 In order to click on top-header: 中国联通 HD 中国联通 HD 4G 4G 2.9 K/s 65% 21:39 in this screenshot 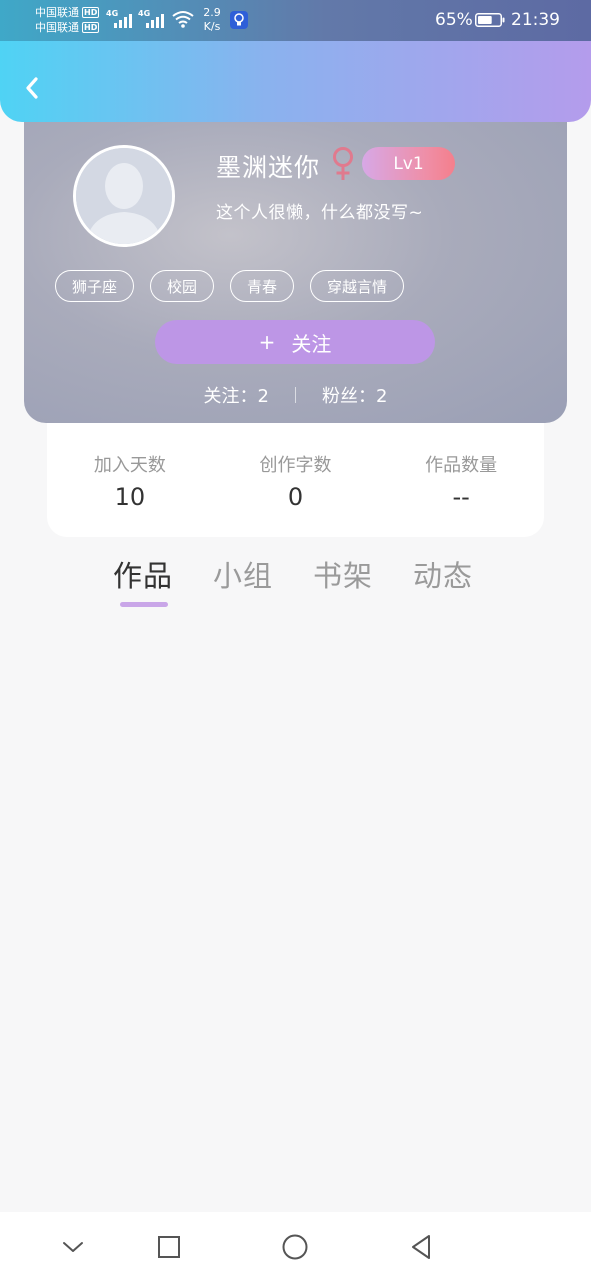, I will do `click(295, 61)`.